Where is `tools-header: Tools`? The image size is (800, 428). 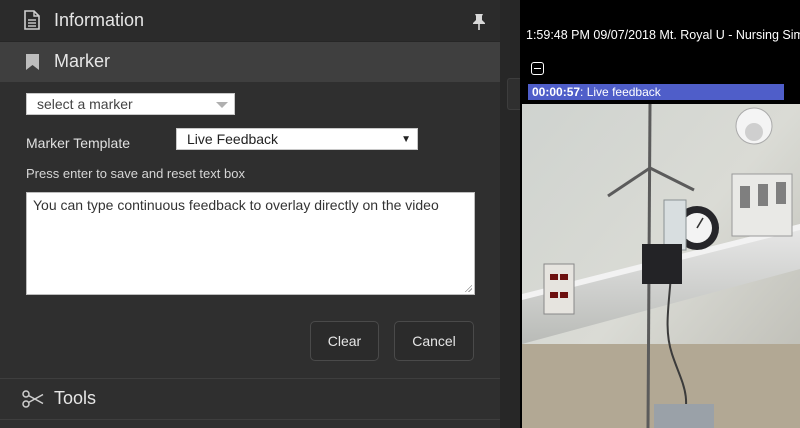
tools-header: Tools is located at coordinates (250, 399).